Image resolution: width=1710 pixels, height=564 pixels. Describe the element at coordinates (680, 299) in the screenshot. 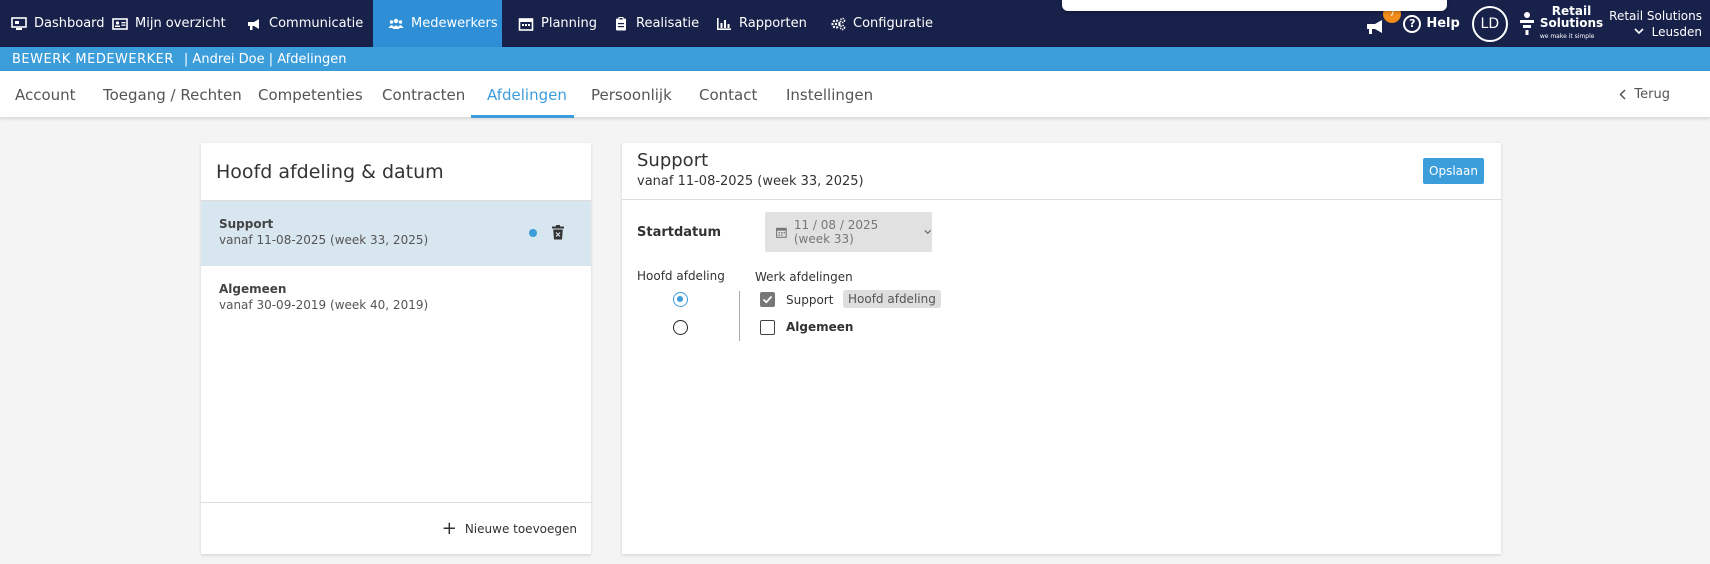

I see `hoofd-radio-support` at that location.